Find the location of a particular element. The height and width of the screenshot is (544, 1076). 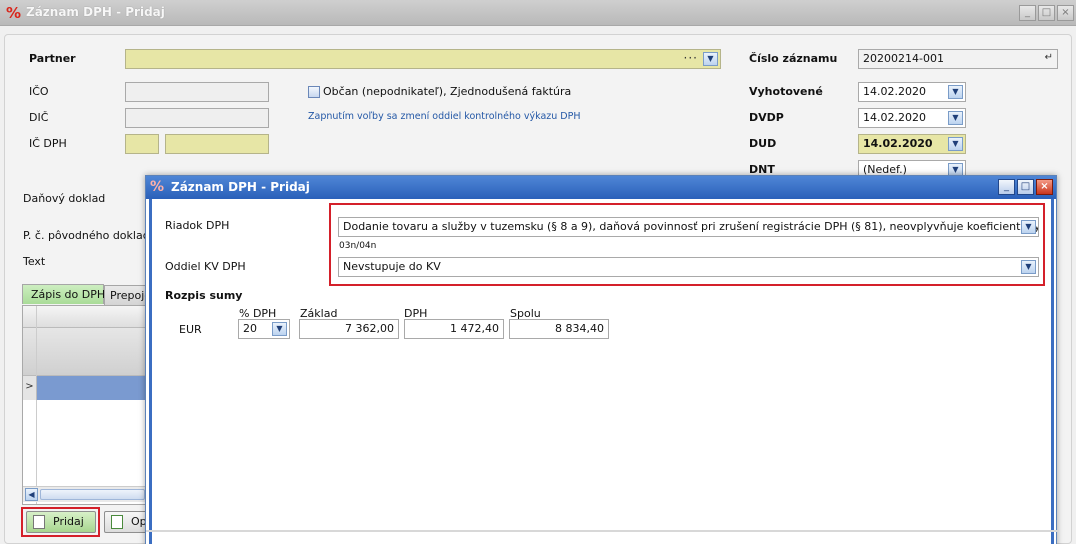

dialog-maximize-button: □ is located at coordinates (1025, 187).